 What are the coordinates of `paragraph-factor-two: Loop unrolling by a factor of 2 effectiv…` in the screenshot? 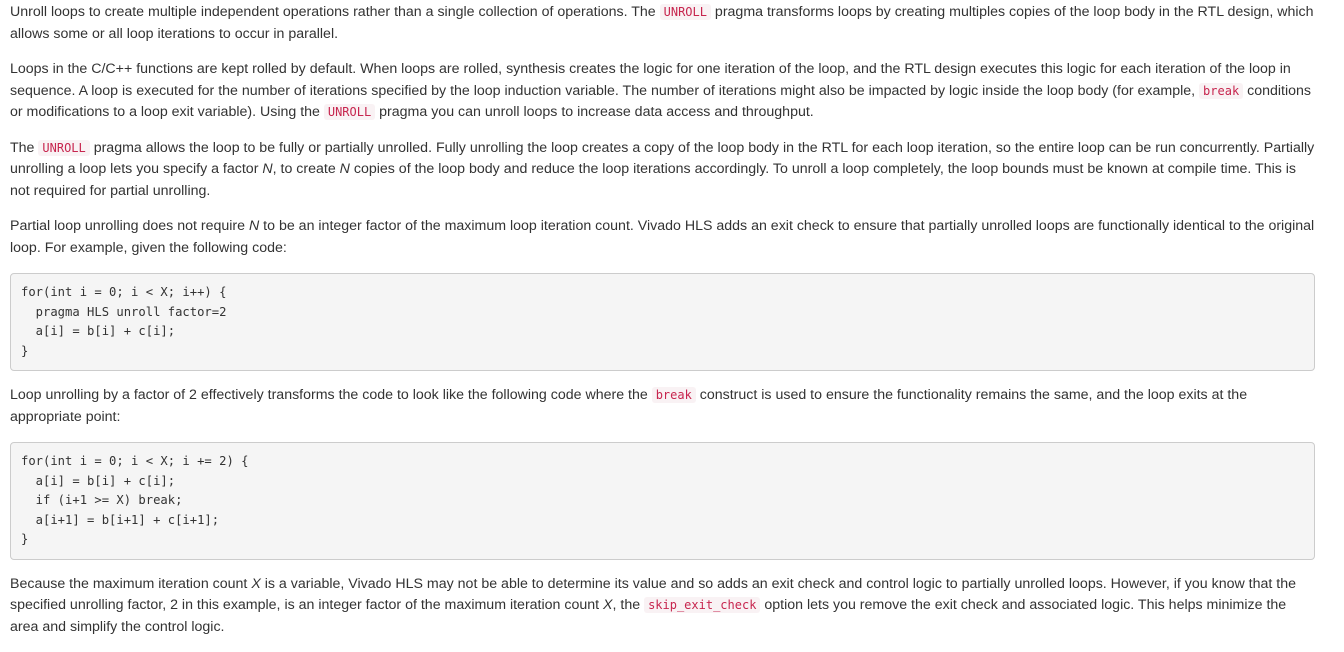 It's located at (629, 406).